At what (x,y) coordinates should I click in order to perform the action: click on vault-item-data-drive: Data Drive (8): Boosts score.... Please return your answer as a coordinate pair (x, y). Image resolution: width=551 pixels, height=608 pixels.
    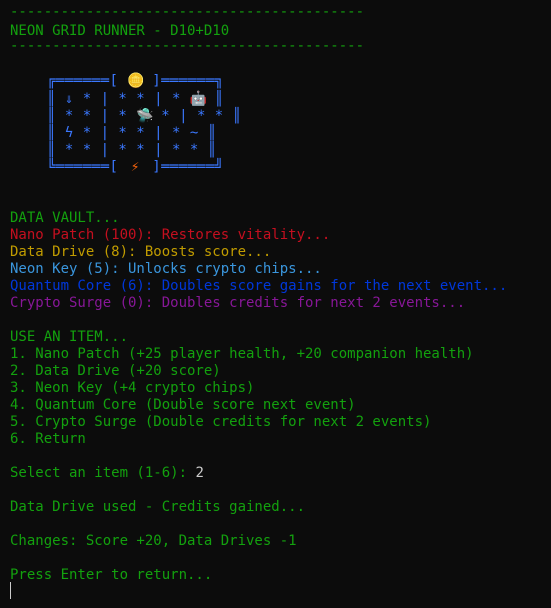
    Looking at the image, I should click on (141, 252).